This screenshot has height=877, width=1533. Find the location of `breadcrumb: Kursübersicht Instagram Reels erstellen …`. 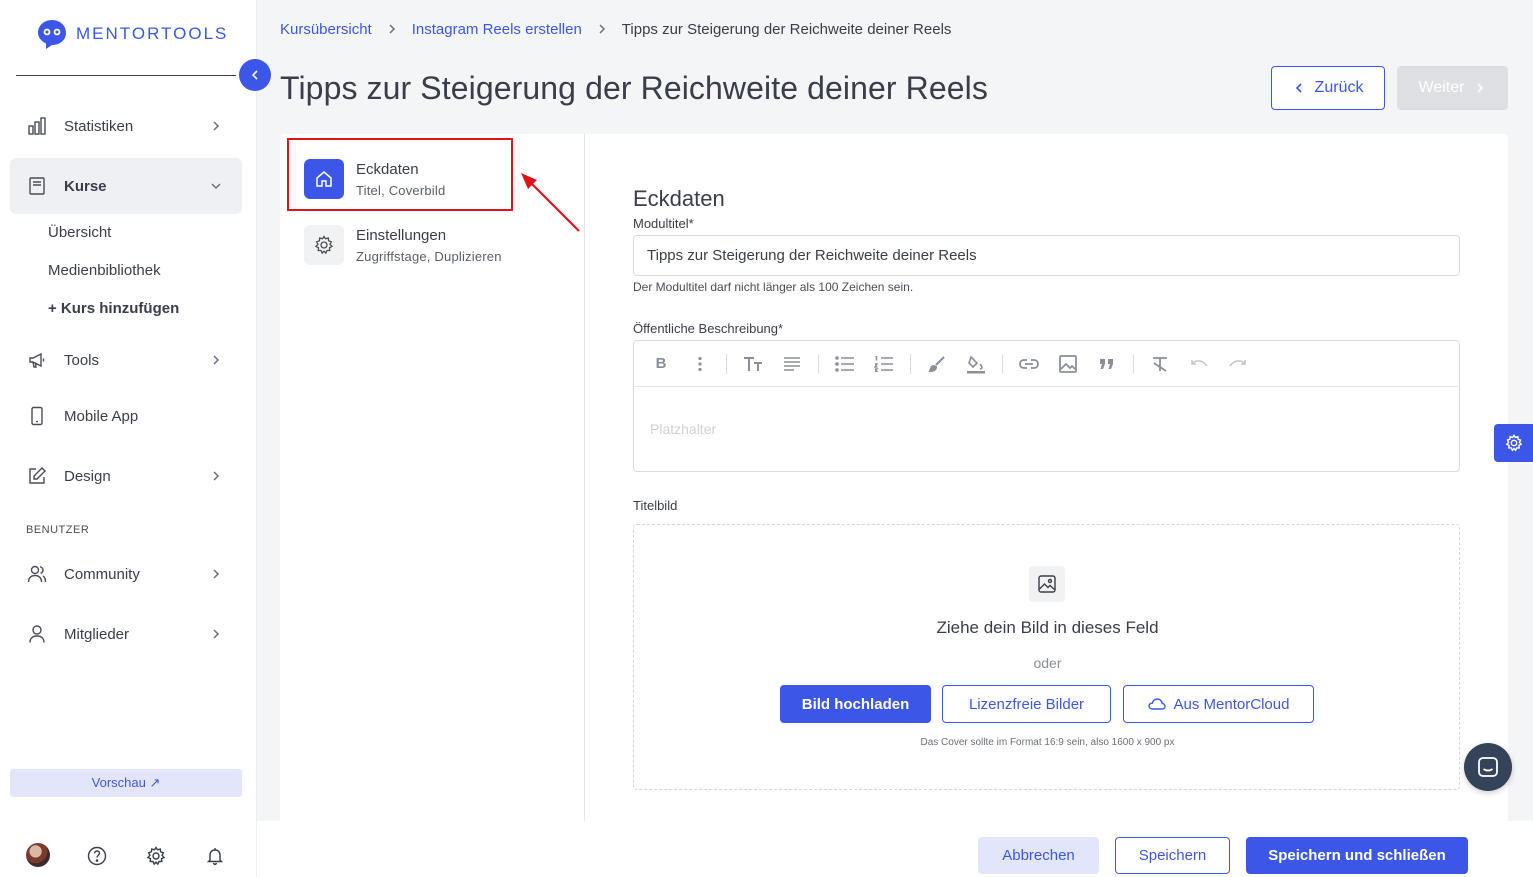

breadcrumb: Kursübersicht Instagram Reels erstellen … is located at coordinates (615, 29).